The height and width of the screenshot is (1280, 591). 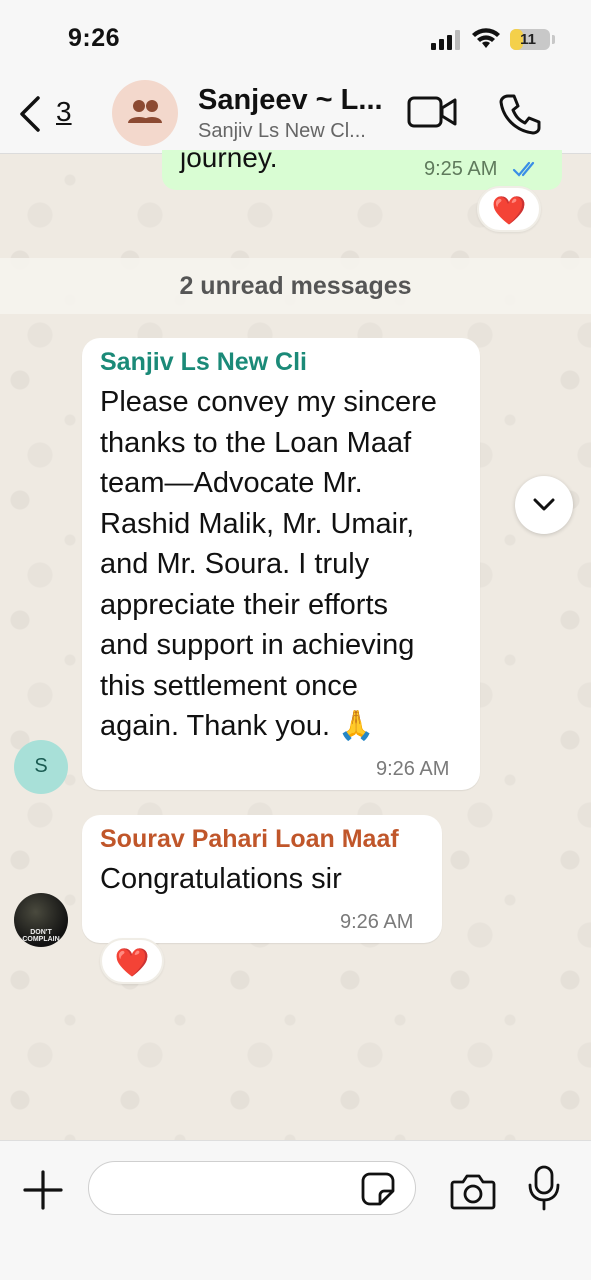 I want to click on group-avatar-icon, so click(x=145, y=111).